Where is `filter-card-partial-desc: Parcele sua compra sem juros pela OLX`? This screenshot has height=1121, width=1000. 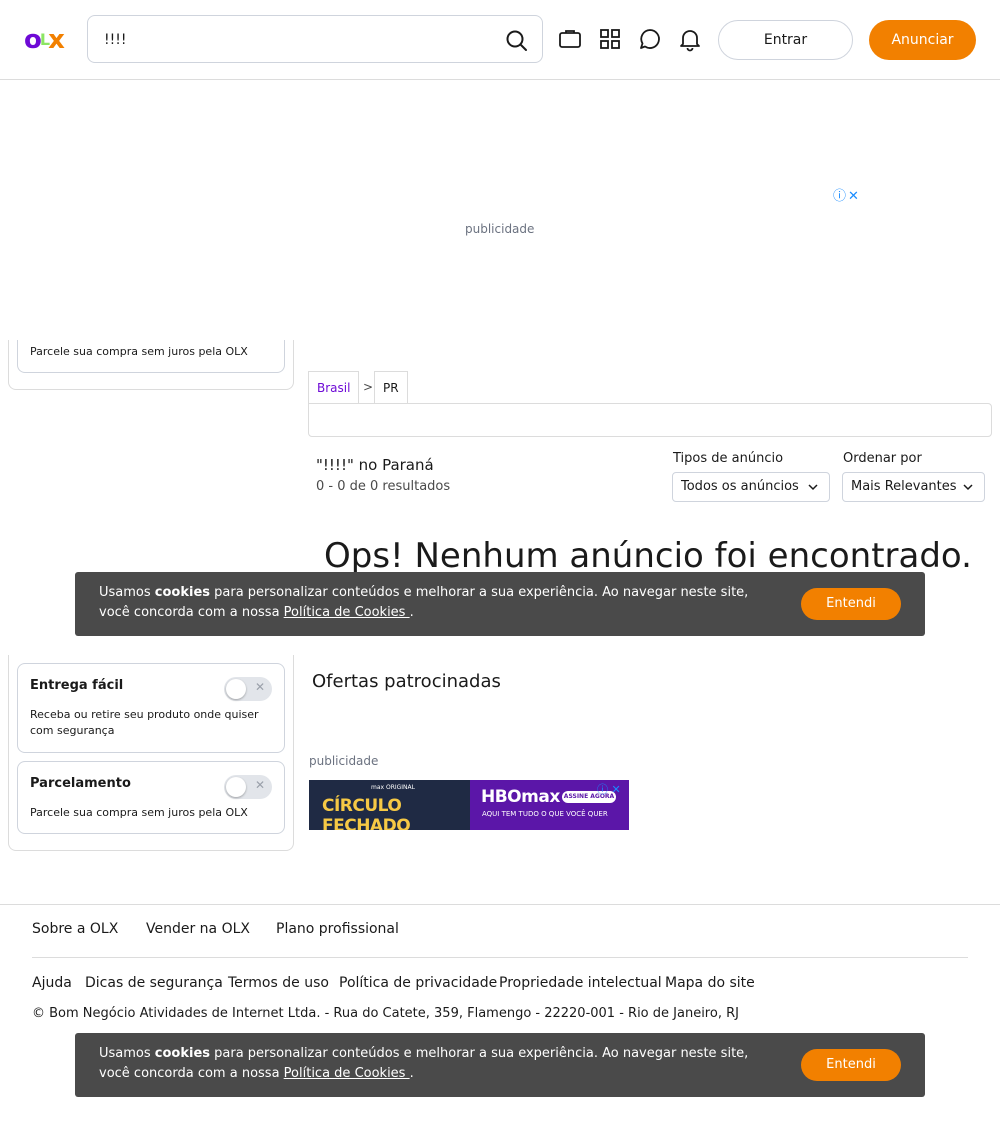 filter-card-partial-desc: Parcele sua compra sem juros pela OLX is located at coordinates (139, 351).